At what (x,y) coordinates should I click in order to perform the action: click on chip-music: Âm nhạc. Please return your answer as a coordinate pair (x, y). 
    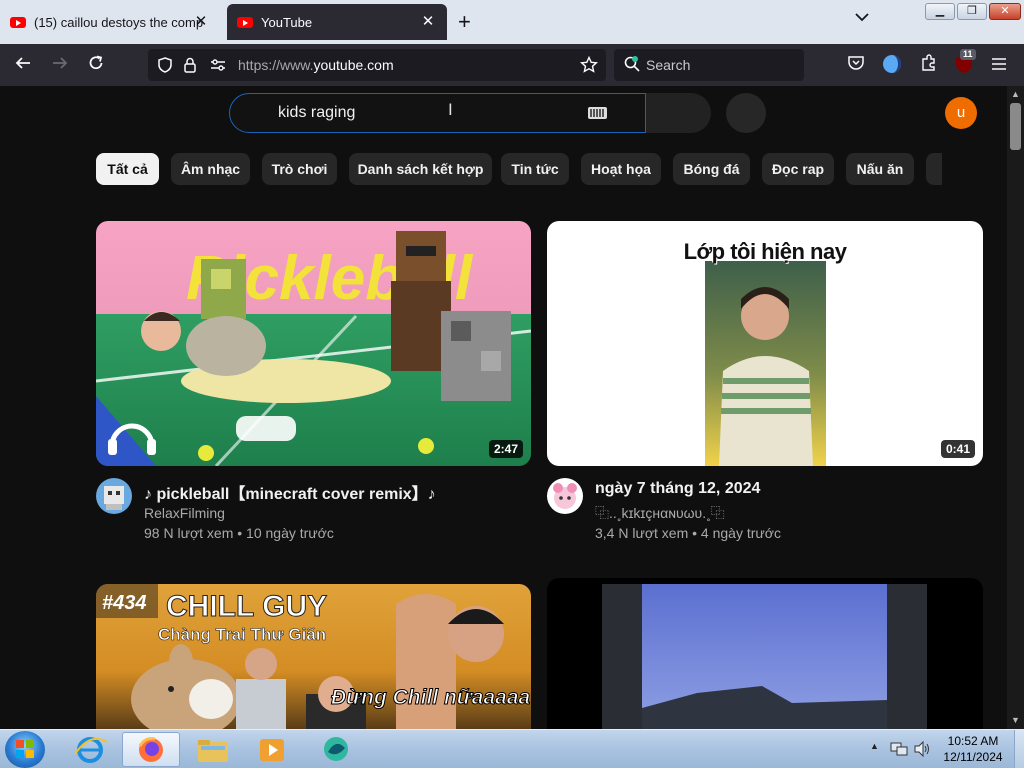
    Looking at the image, I should click on (210, 169).